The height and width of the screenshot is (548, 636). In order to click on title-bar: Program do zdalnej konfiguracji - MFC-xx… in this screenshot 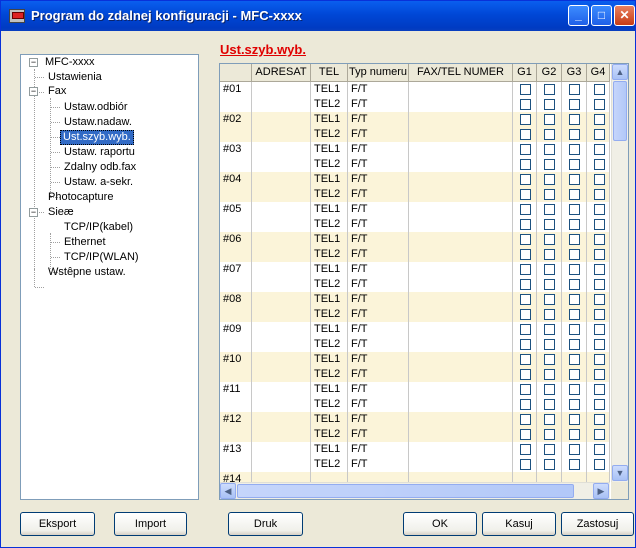, I will do `click(318, 16)`.